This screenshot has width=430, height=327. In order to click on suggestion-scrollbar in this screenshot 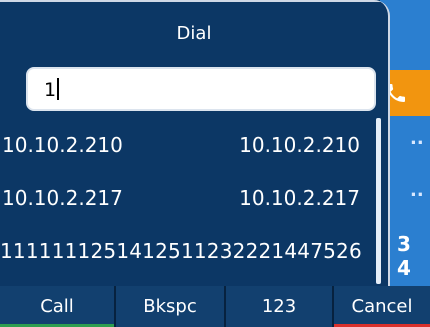, I will do `click(378, 201)`.